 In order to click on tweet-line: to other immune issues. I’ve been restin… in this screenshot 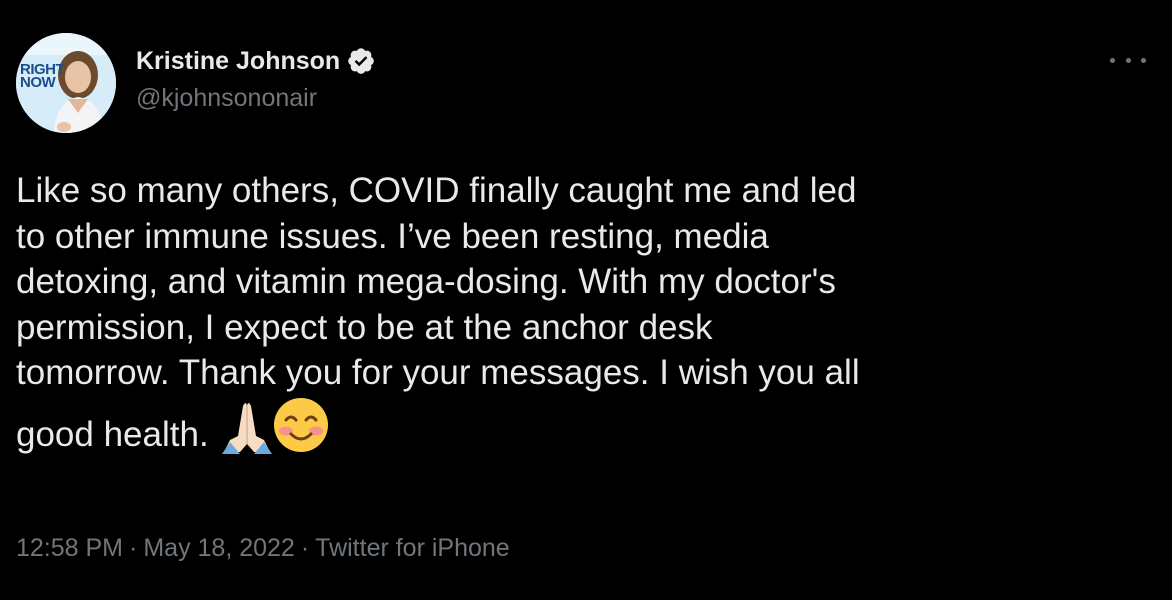, I will do `click(392, 236)`.